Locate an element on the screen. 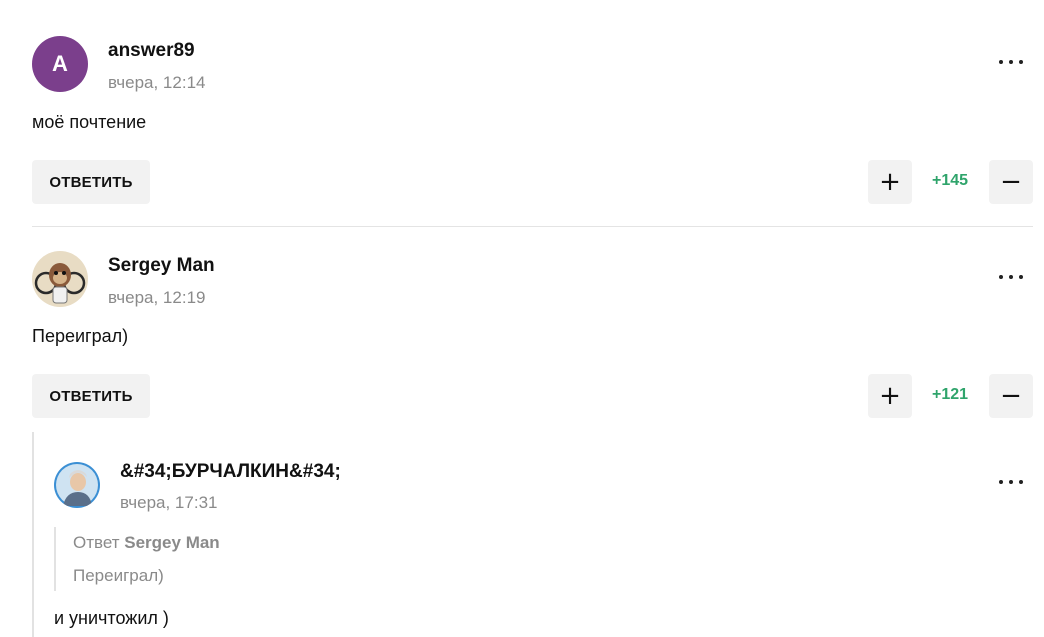 The height and width of the screenshot is (637, 1044). quoted-text: Переиграл) is located at coordinates (118, 575).